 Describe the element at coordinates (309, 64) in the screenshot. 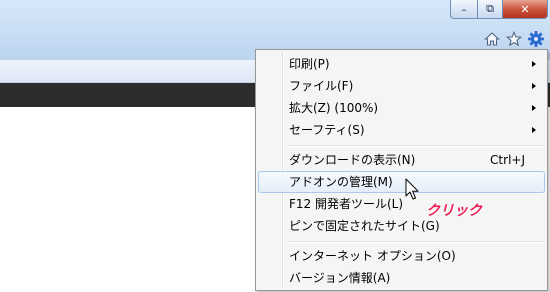

I see `menu-item-label: 印刷(P)` at that location.